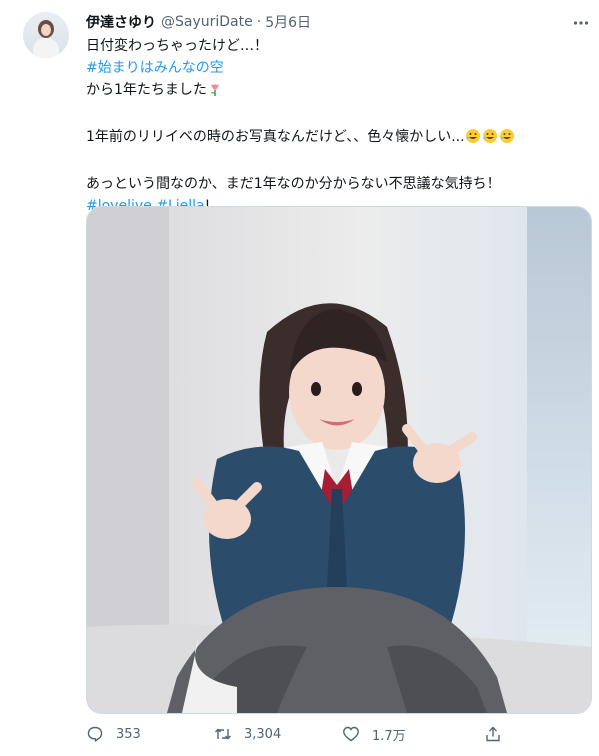 Image resolution: width=599 pixels, height=756 pixels. Describe the element at coordinates (263, 734) in the screenshot. I see `retweet-count: 3,304` at that location.